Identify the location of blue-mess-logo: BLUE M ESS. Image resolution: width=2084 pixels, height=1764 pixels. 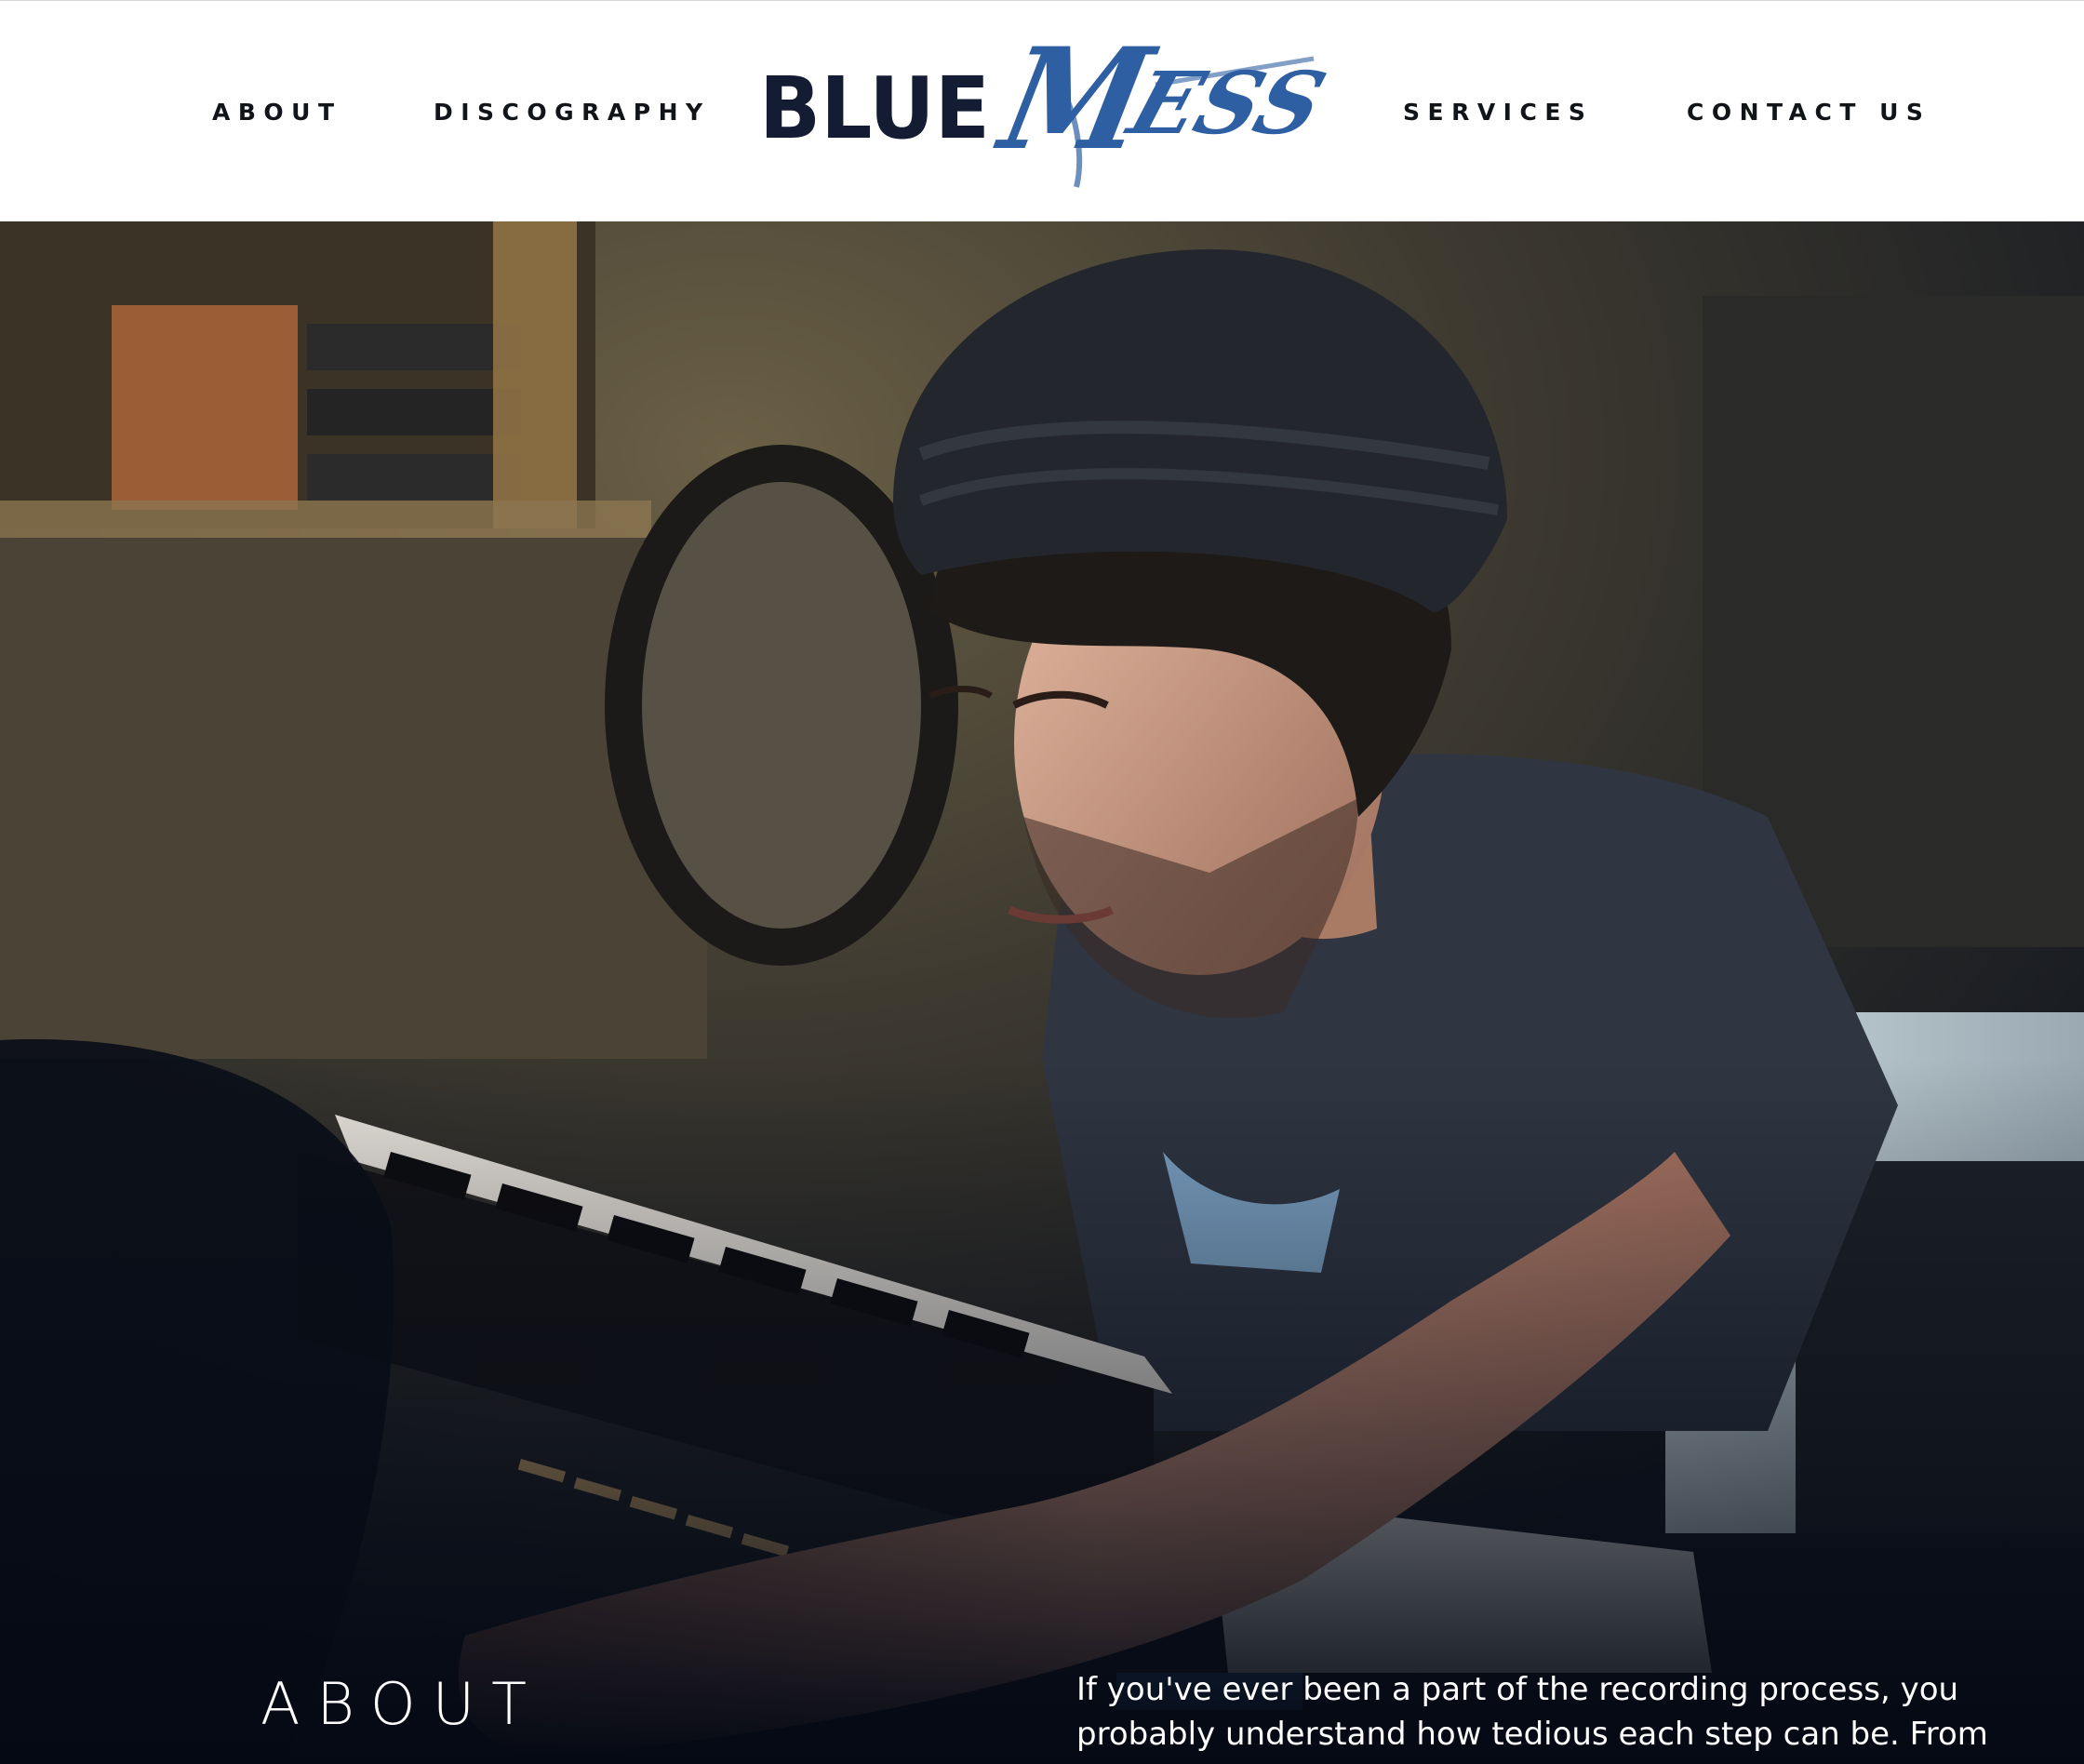
(1044, 117).